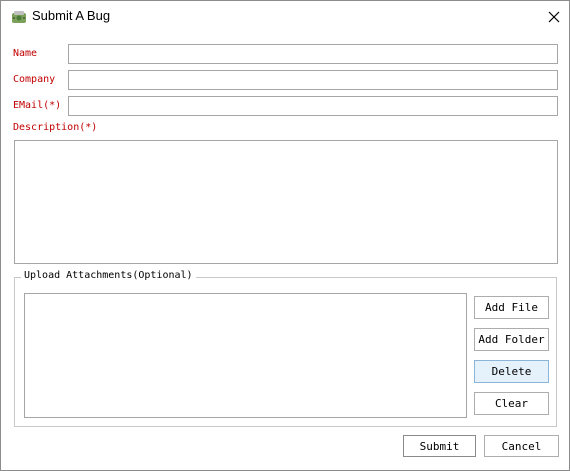 The height and width of the screenshot is (471, 570). Describe the element at coordinates (25, 53) in the screenshot. I see `name-label: Name` at that location.